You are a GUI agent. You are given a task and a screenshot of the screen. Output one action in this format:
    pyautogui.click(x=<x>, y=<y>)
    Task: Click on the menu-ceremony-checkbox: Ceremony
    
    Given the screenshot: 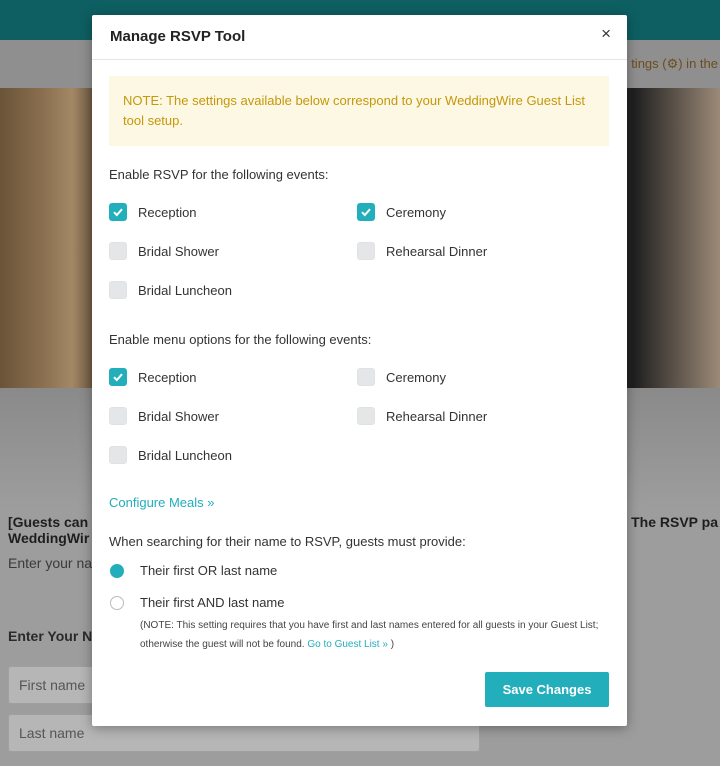 What is the action you would take?
    pyautogui.click(x=401, y=377)
    